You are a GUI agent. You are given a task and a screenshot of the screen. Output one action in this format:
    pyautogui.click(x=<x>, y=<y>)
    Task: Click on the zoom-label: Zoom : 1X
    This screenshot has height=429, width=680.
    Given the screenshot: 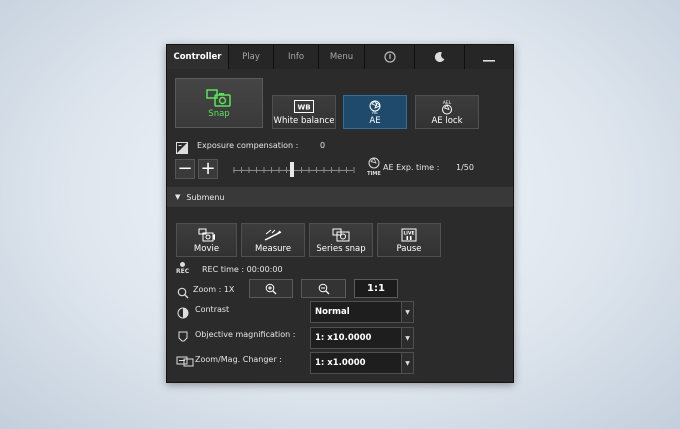 What is the action you would take?
    pyautogui.click(x=214, y=289)
    